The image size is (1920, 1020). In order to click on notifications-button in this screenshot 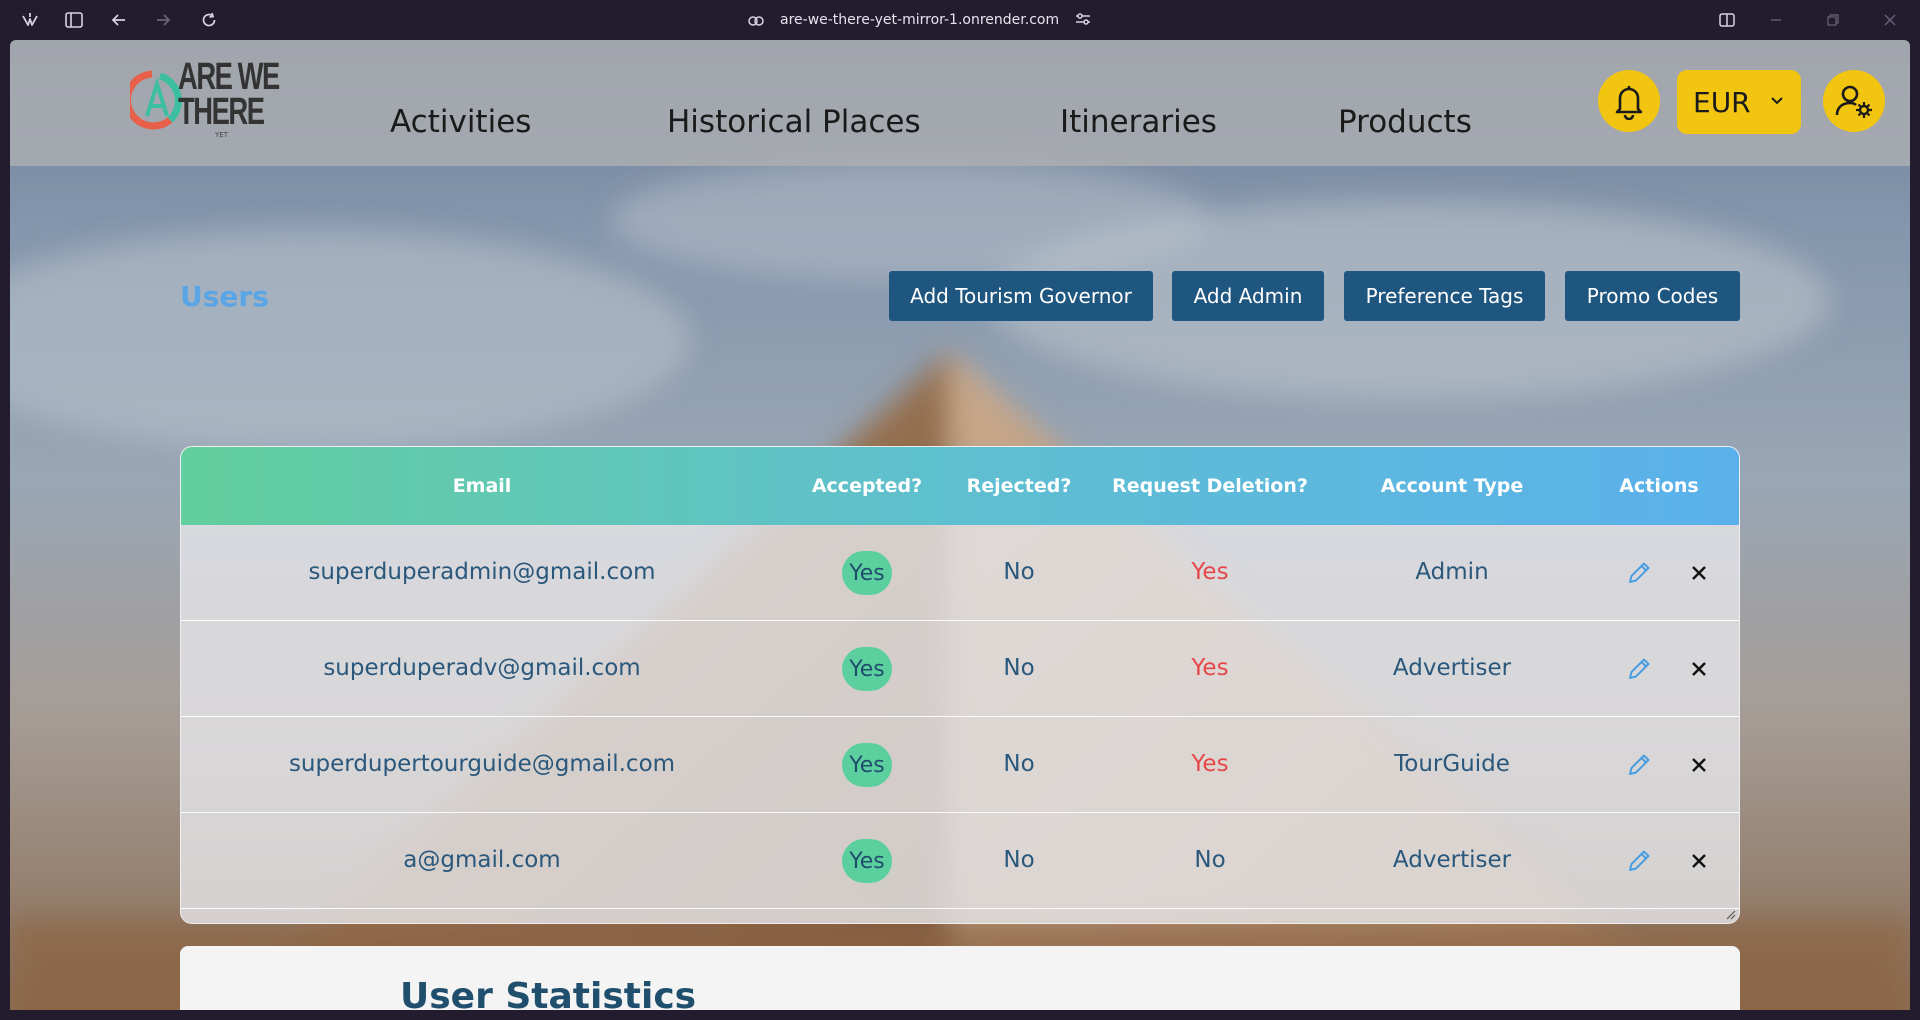, I will do `click(1629, 101)`.